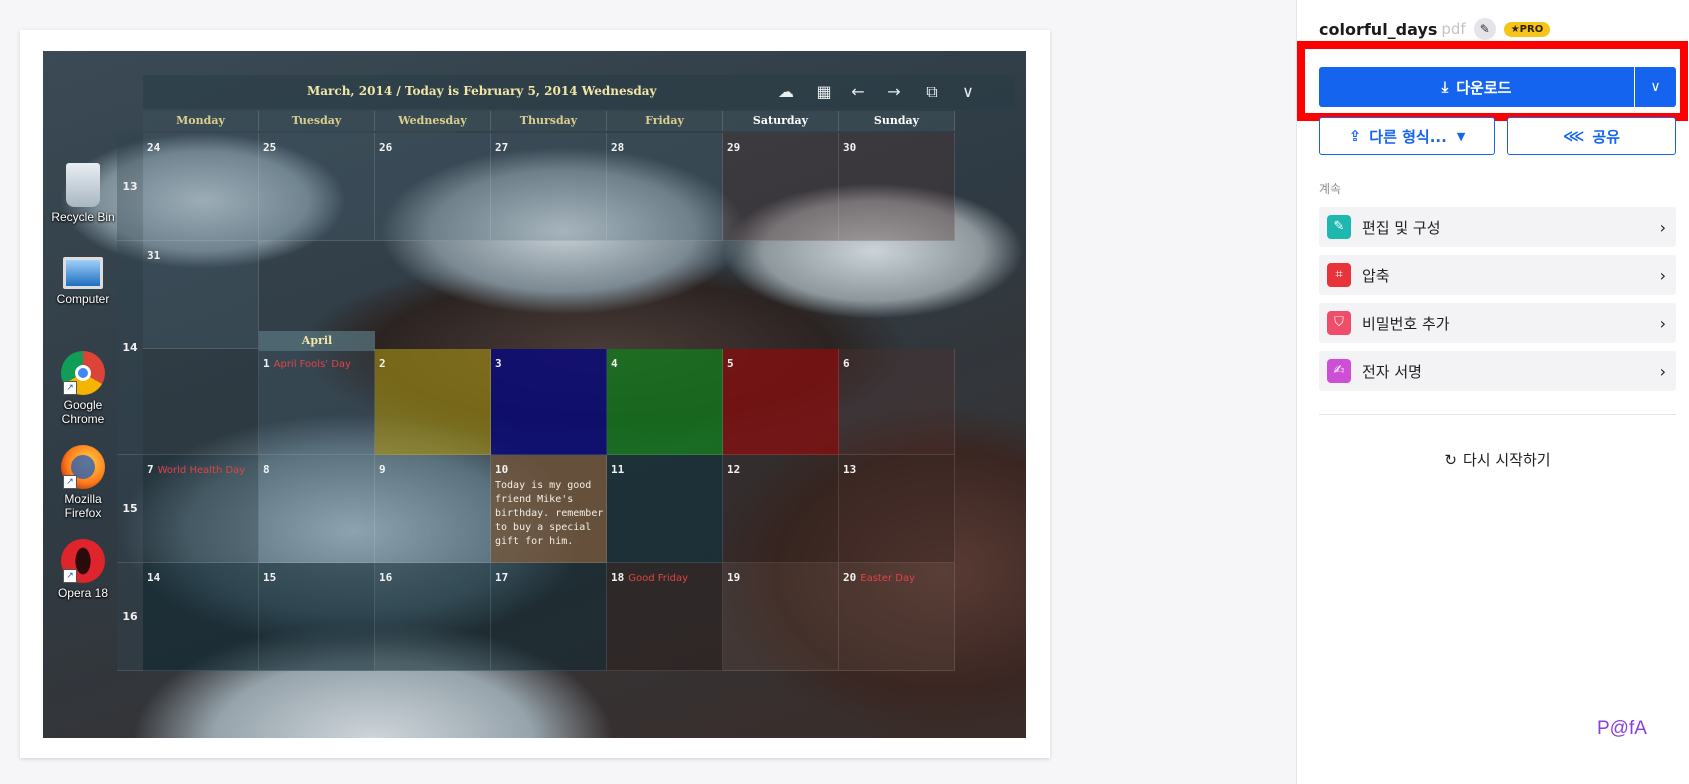 The width and height of the screenshot is (1689, 784). Describe the element at coordinates (83, 217) in the screenshot. I see `desktop-icon-label: Recycle Bin` at that location.